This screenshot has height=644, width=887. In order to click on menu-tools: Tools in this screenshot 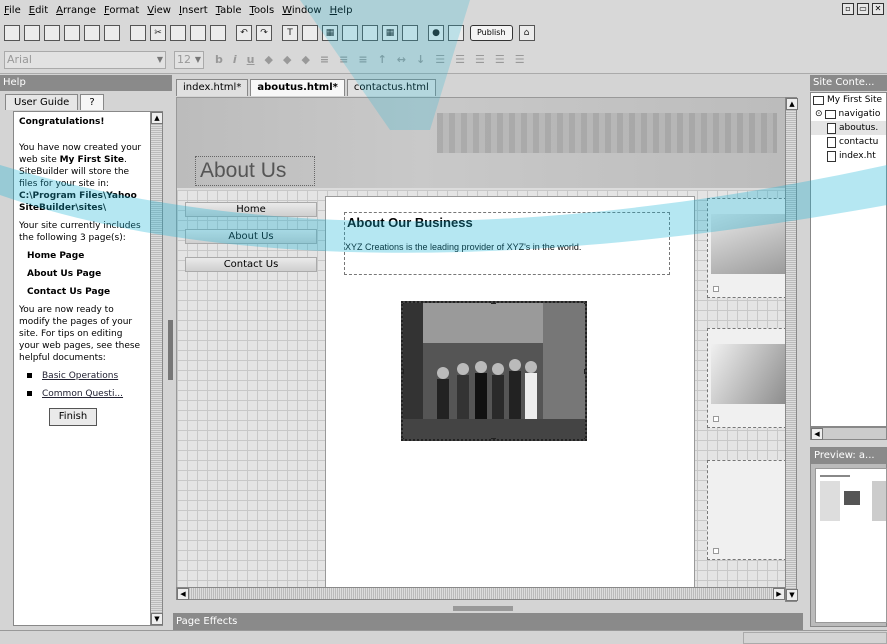, I will do `click(262, 10)`.